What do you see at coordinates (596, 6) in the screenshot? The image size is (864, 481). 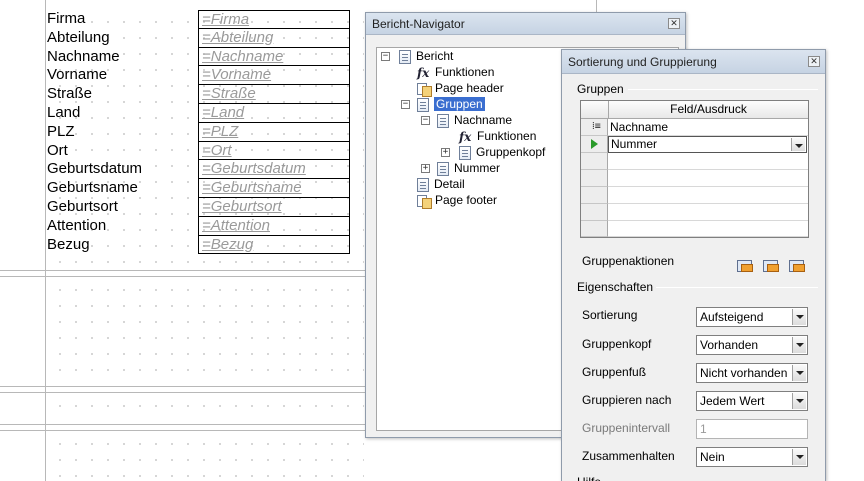 I see `top-right-ruler-line` at bounding box center [596, 6].